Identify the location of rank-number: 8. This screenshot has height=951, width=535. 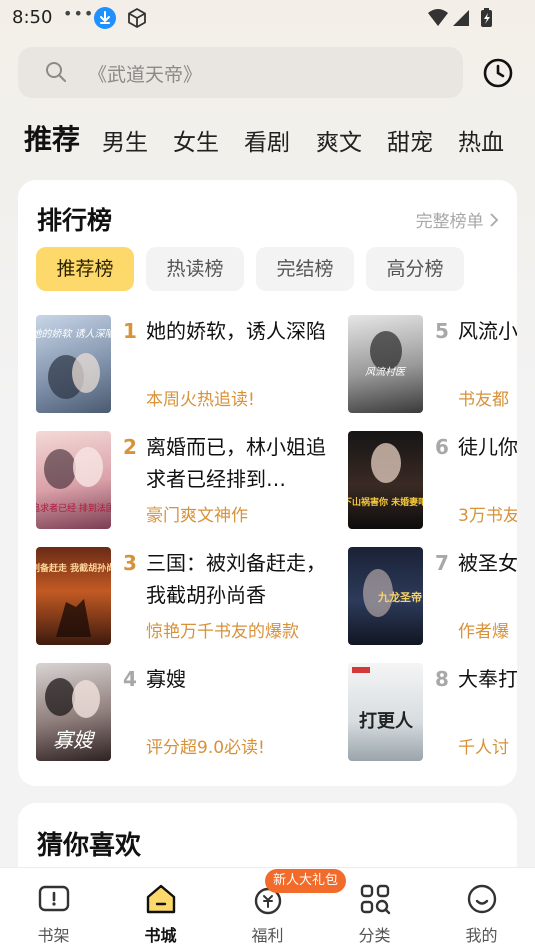
(442, 679).